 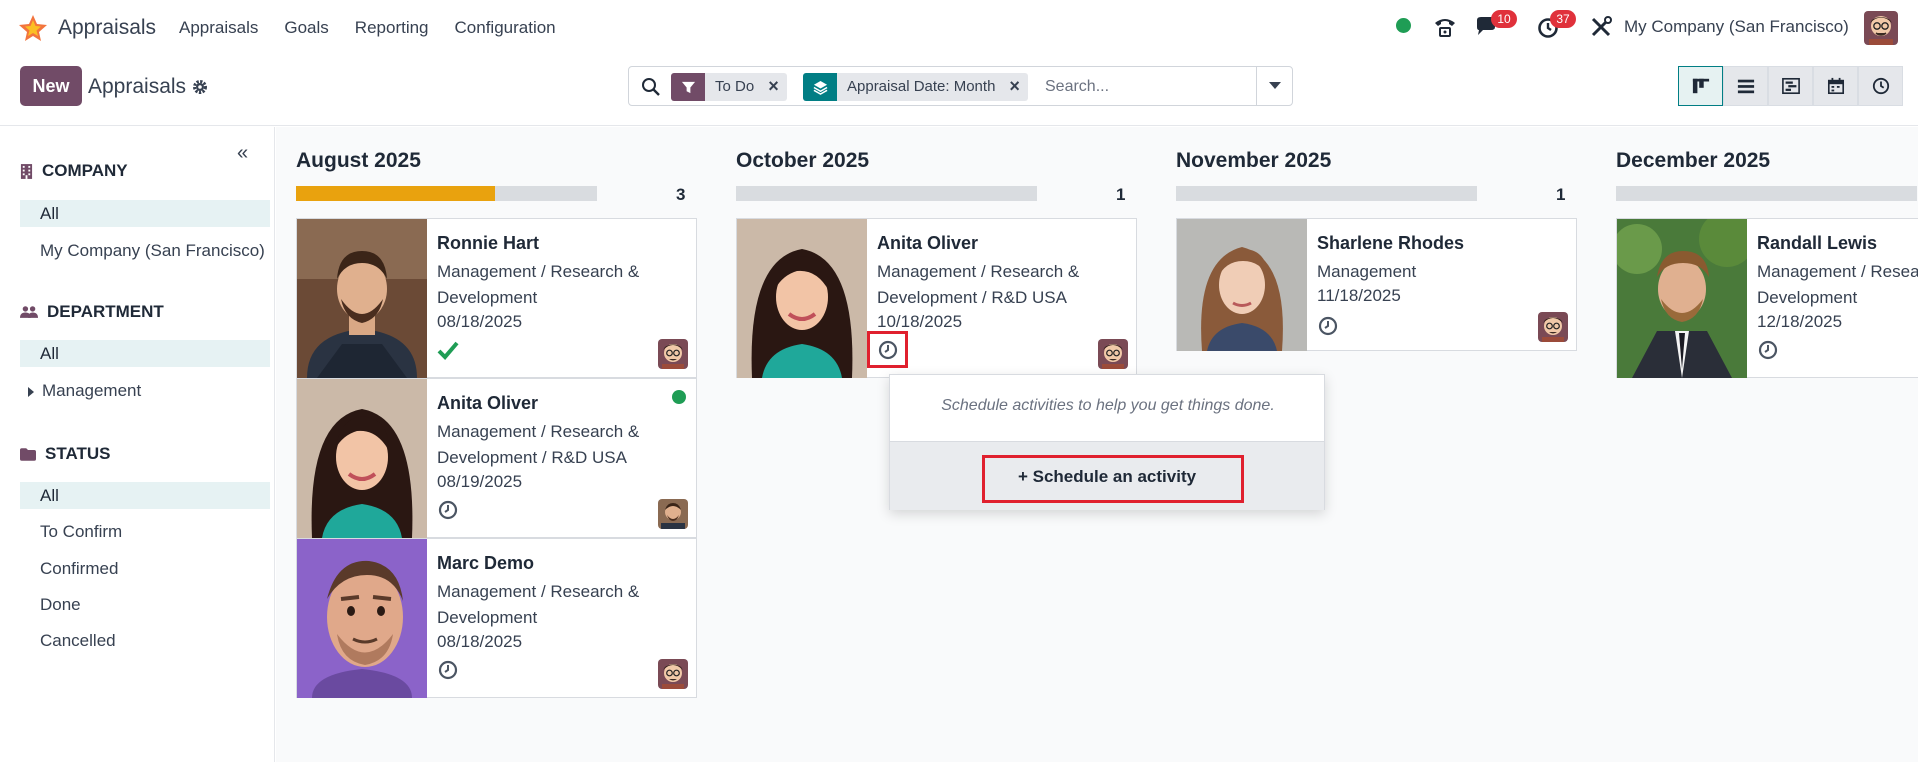 I want to click on appraisal-date: 12/18/2025, so click(x=1800, y=321).